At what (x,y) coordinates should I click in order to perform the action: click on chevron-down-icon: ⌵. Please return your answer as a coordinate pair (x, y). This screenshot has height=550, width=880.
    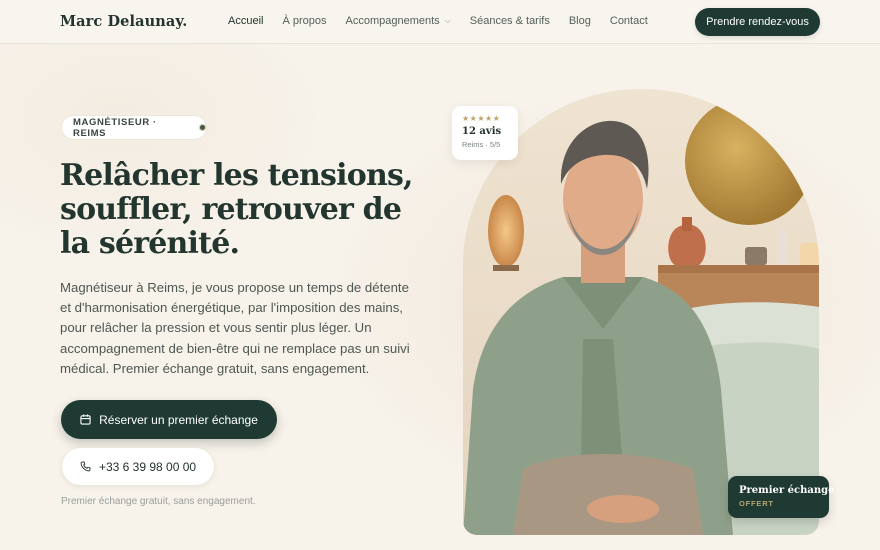
    Looking at the image, I should click on (447, 20).